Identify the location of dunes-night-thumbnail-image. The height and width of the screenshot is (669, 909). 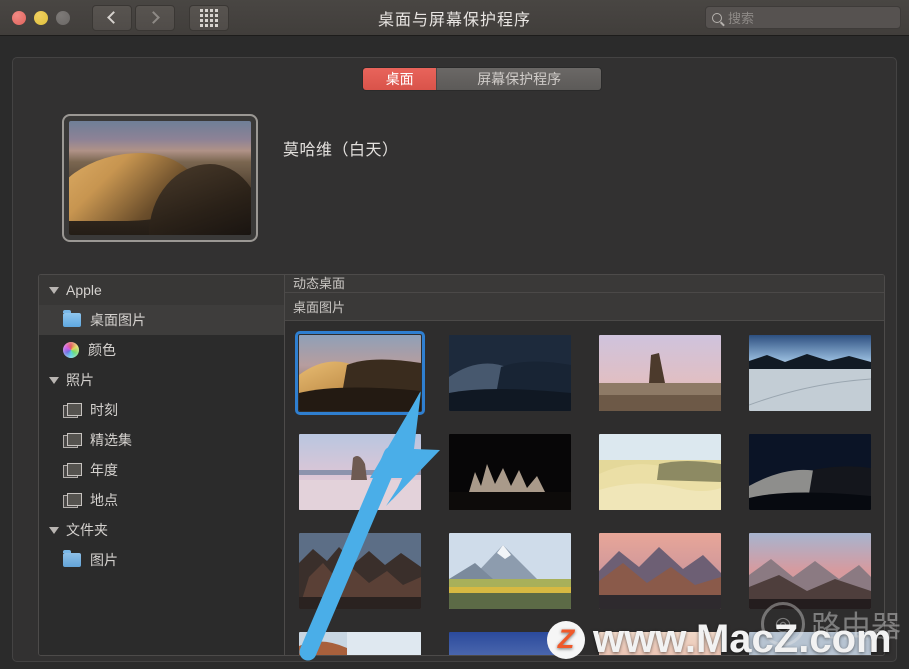
(810, 472).